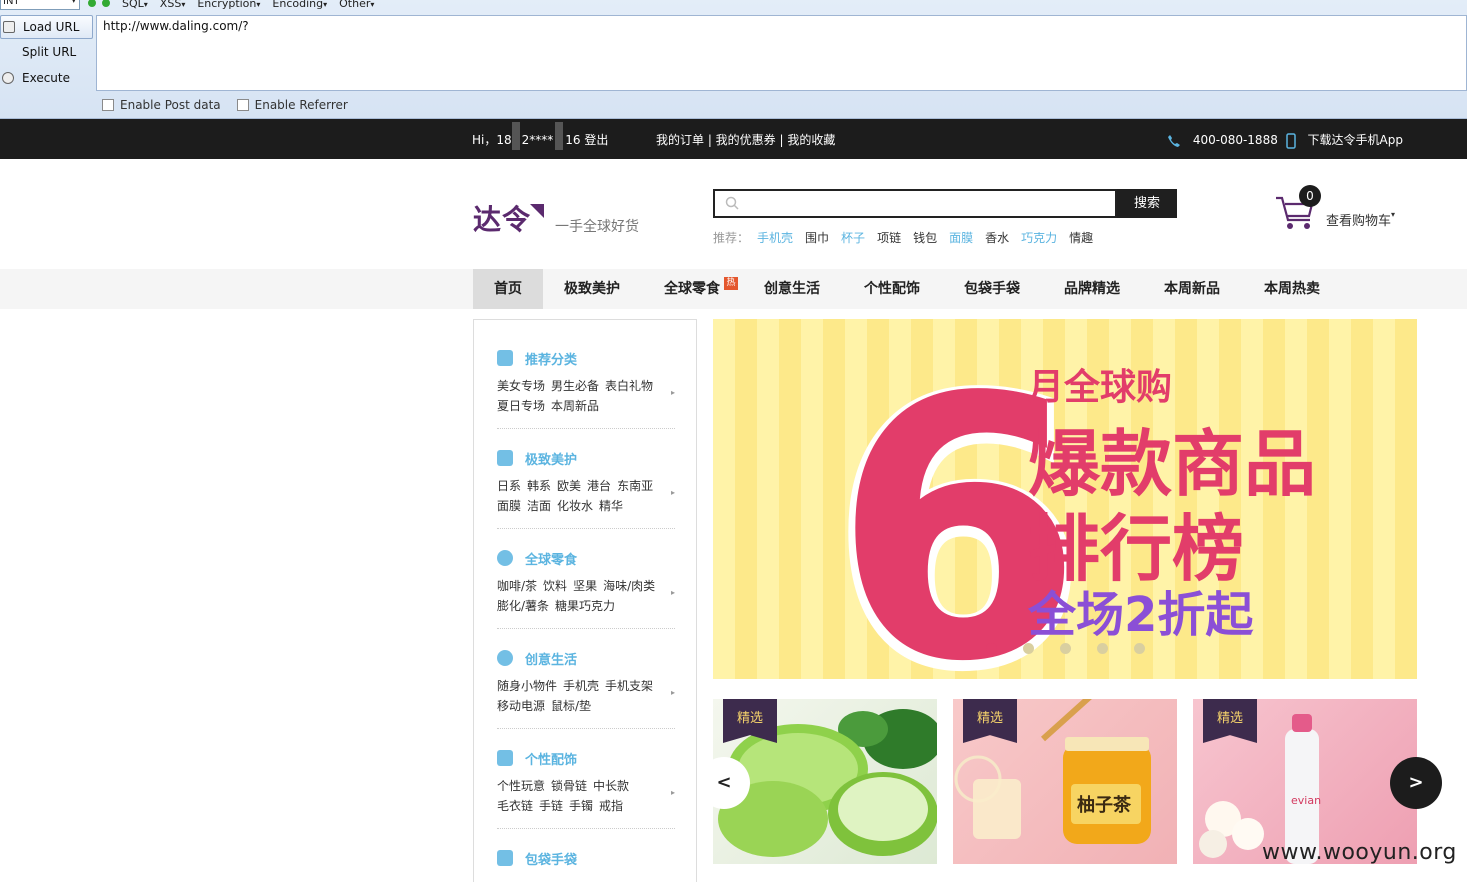 The height and width of the screenshot is (882, 1467). What do you see at coordinates (292, 105) in the screenshot?
I see `enable-referrer-checkbox: Enable Referrer` at bounding box center [292, 105].